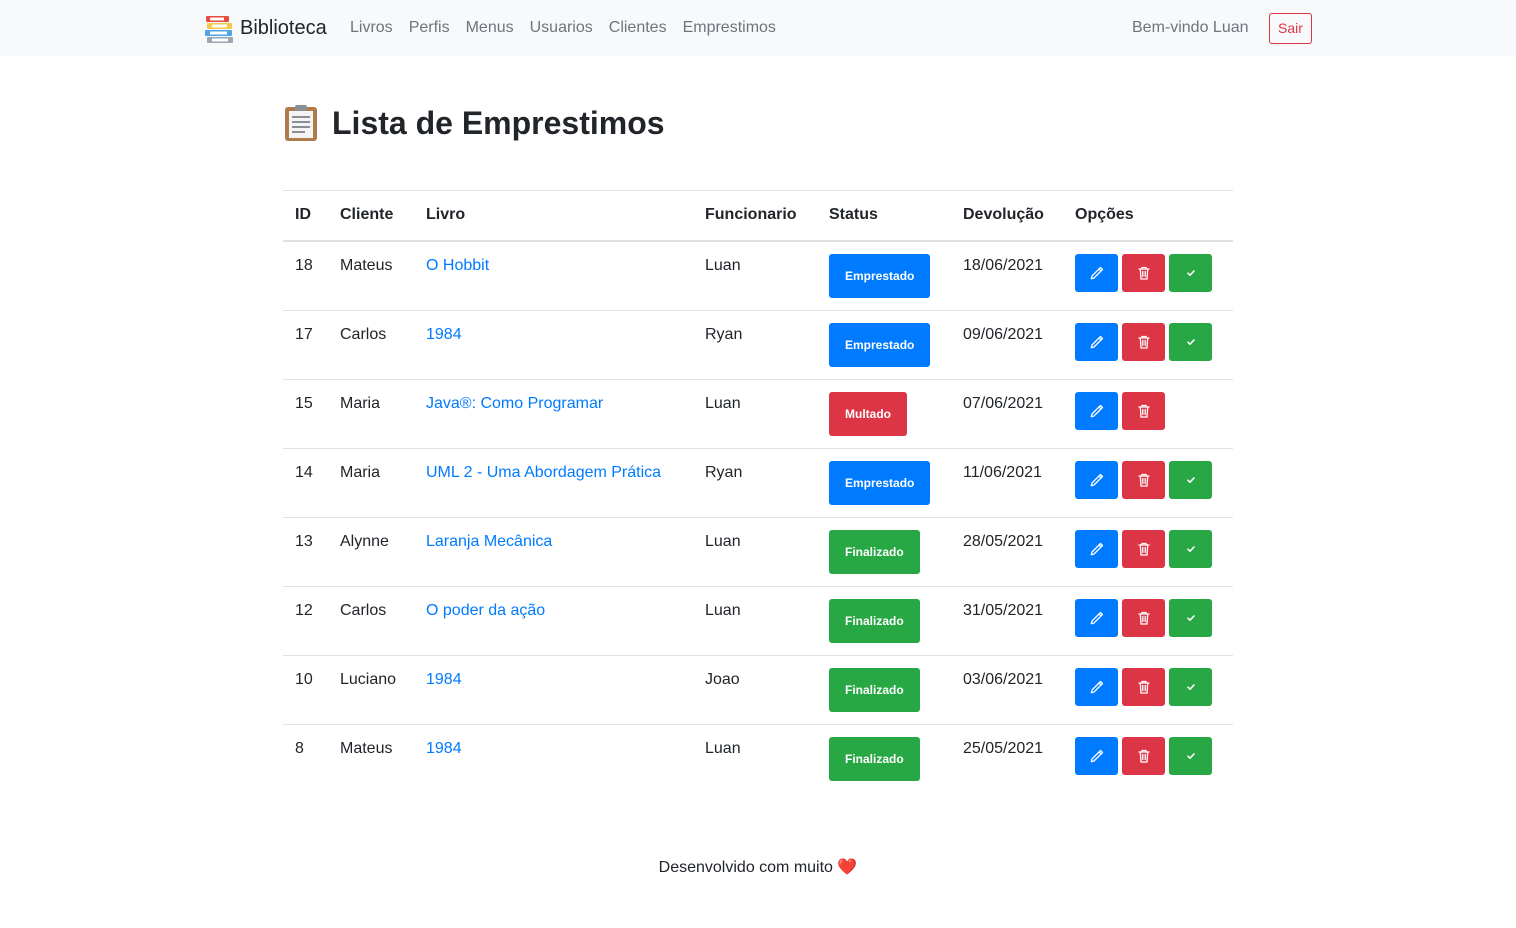 This screenshot has width=1516, height=928. I want to click on table-row: 10 Luciano 1984 Joao Finalizado 03/06/2021, so click(758, 689).